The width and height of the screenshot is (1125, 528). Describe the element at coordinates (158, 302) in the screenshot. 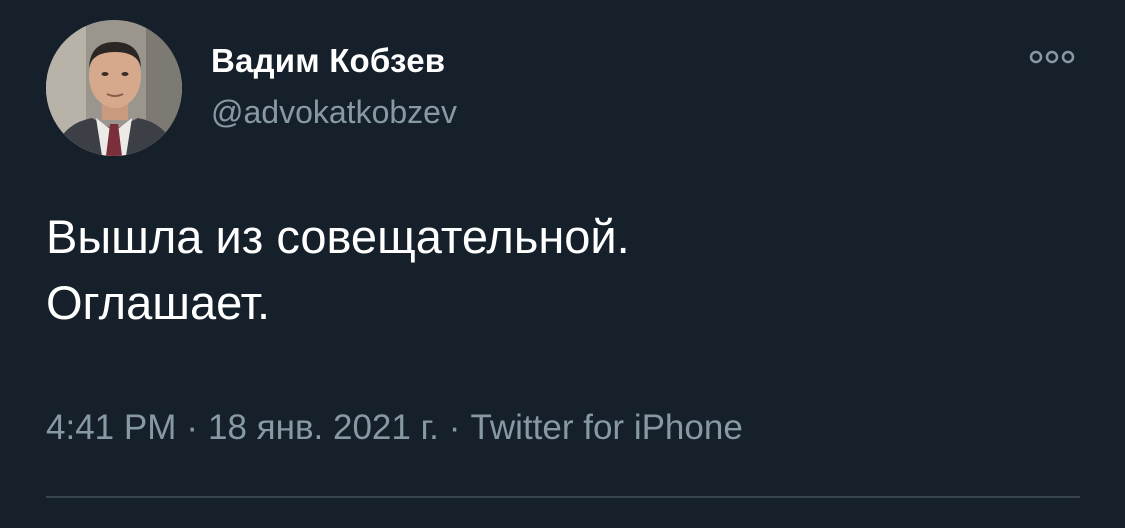

I see `tweet-text-line: Оглашает.` at that location.